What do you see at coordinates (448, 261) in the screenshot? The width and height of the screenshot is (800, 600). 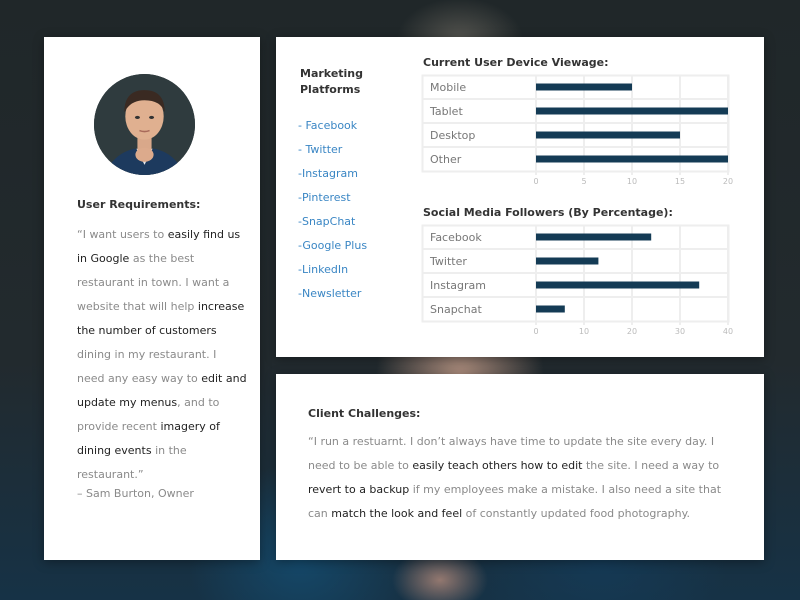 I see `category-label: Twitter` at bounding box center [448, 261].